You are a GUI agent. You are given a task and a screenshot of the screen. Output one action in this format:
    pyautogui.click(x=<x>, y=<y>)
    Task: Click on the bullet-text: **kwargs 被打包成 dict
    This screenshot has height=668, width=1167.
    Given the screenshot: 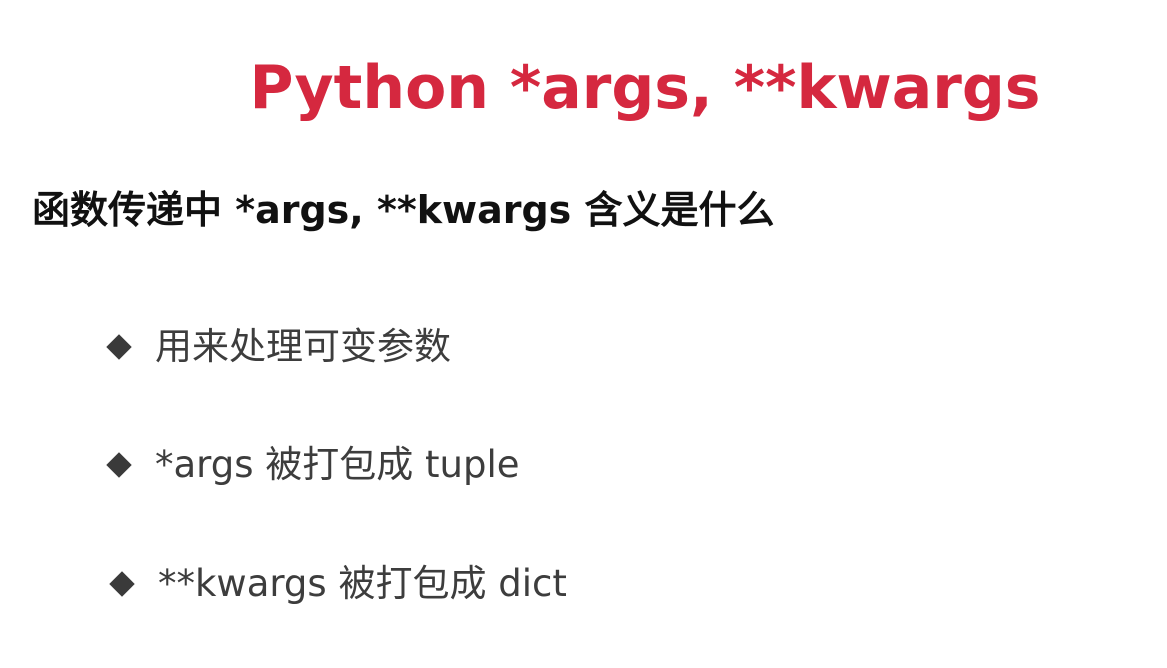 What is the action you would take?
    pyautogui.click(x=362, y=583)
    